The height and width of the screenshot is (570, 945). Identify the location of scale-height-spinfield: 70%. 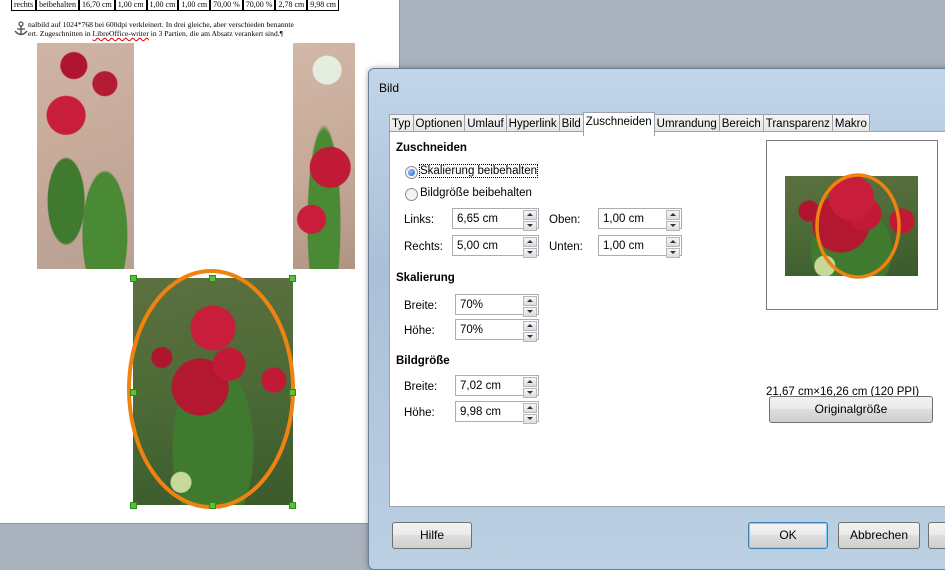
(497, 330).